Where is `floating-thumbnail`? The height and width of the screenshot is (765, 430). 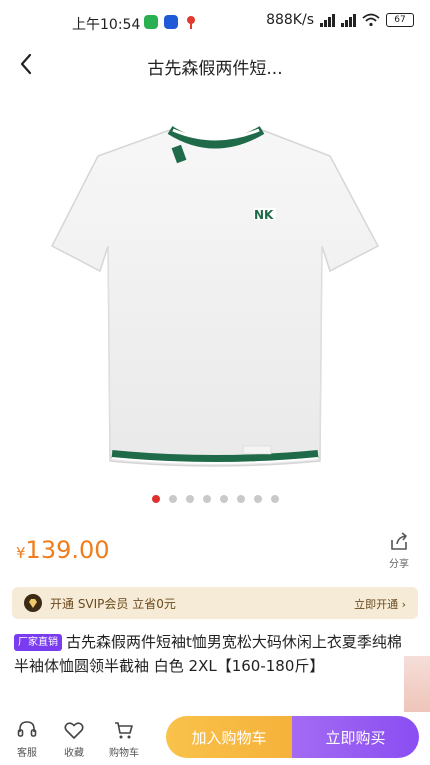
floating-thumbnail is located at coordinates (417, 684).